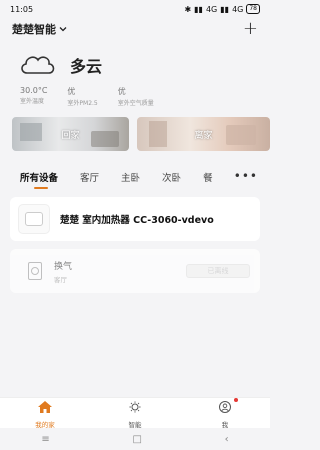 Image resolution: width=320 pixels, height=450 pixels. I want to click on weather-condition: 多云, so click(86, 66).